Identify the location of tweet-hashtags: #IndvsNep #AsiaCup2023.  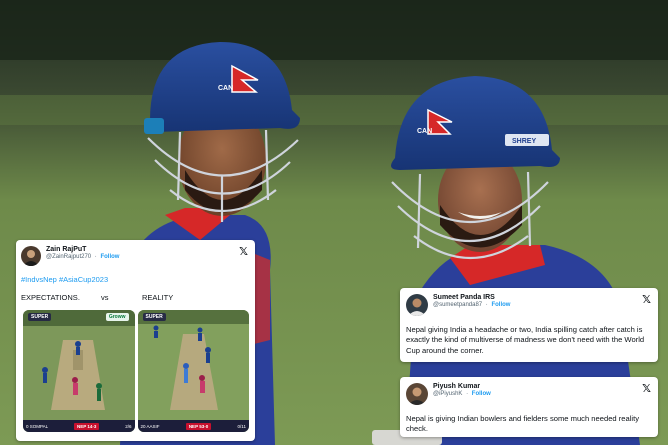
(135, 279).